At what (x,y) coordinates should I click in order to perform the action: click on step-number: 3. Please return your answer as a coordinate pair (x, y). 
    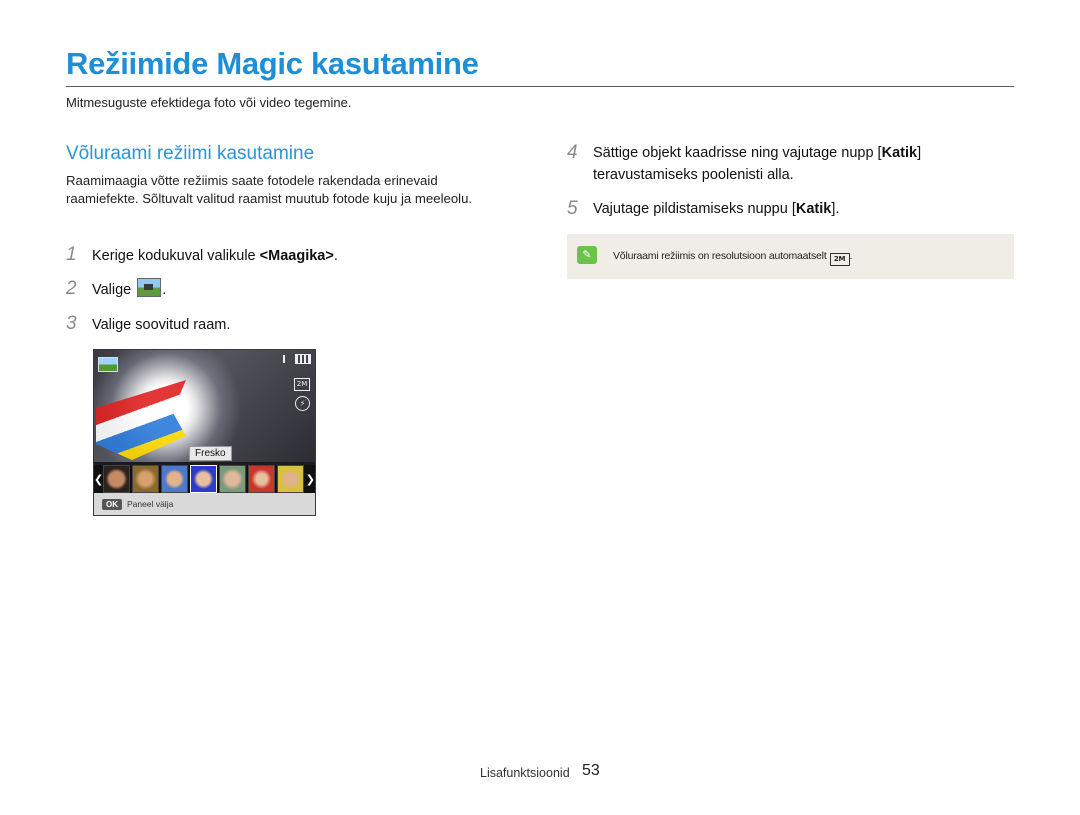
    Looking at the image, I should click on (71, 323).